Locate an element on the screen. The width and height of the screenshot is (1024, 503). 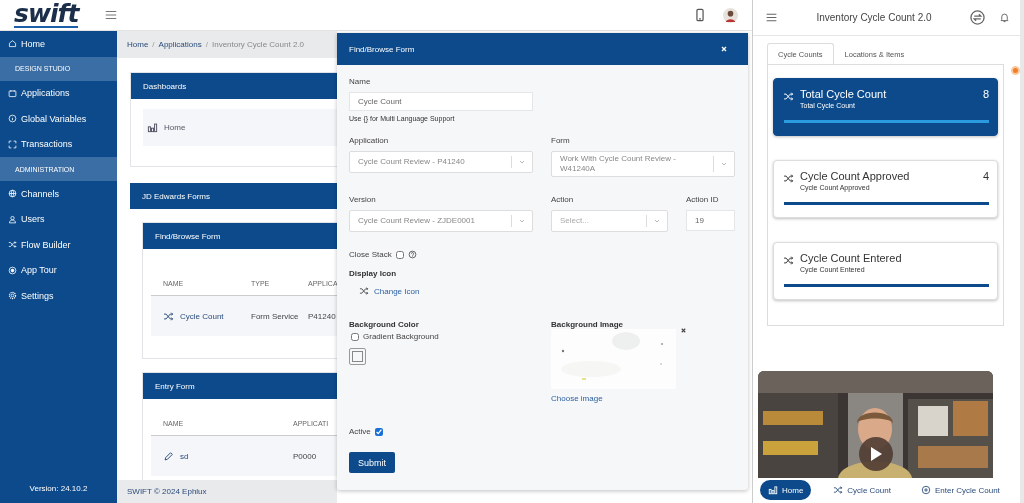
field-label: Form is located at coordinates (561, 140).